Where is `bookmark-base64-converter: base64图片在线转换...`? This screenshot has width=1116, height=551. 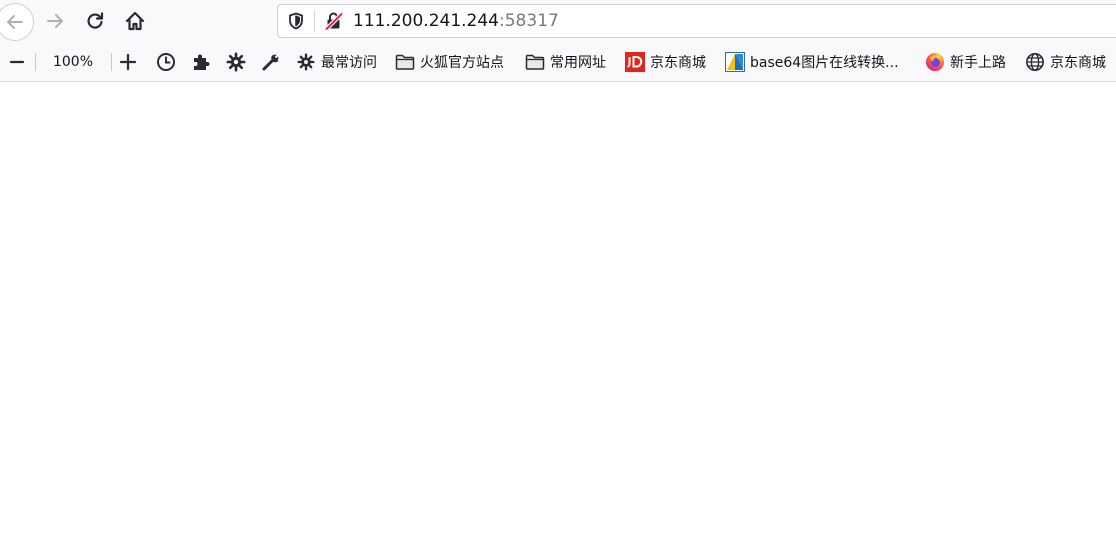
bookmark-base64-converter: base64图片在线转换... is located at coordinates (812, 62).